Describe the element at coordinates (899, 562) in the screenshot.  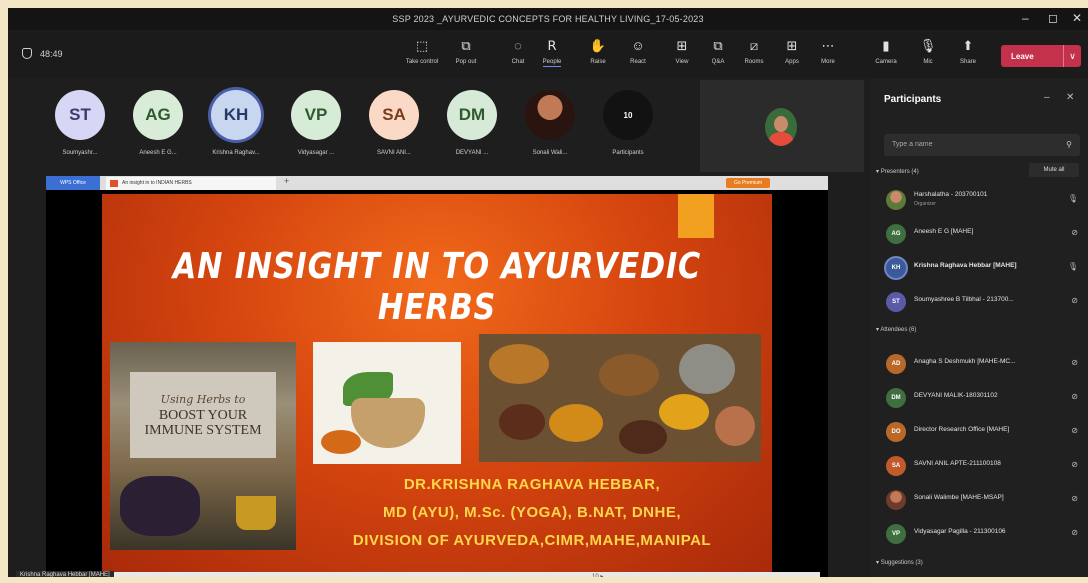
I see `suggestions-header: ▾ Suggestions (3)` at that location.